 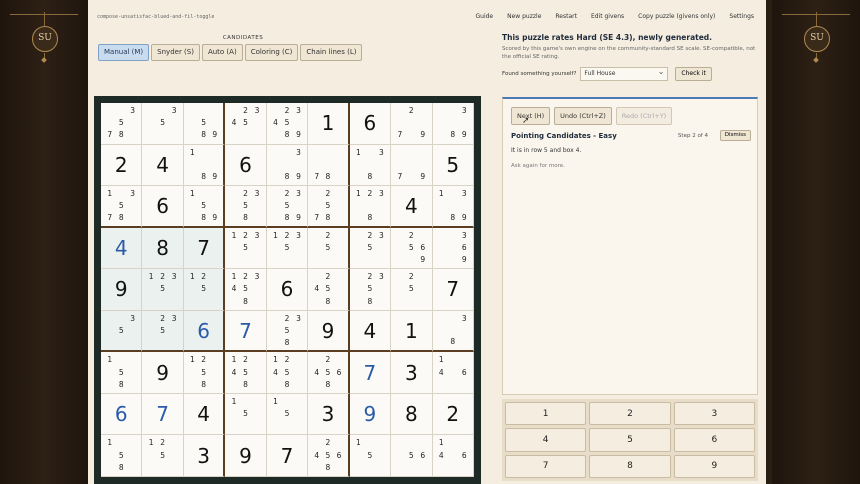 I want to click on cell-r9c9: 1 4 6, so click(x=453, y=456).